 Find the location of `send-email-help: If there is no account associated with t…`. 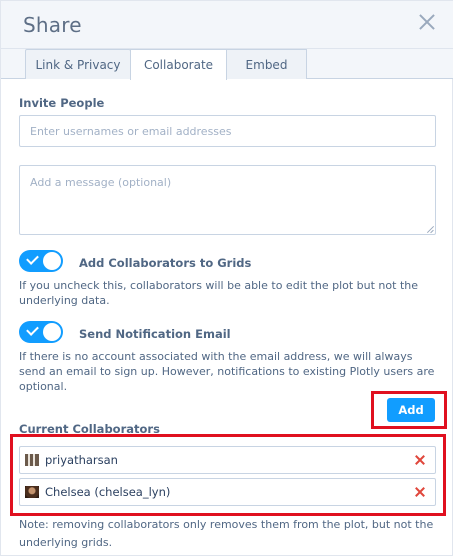

send-email-help: If there is no account associated with t… is located at coordinates (227, 371).